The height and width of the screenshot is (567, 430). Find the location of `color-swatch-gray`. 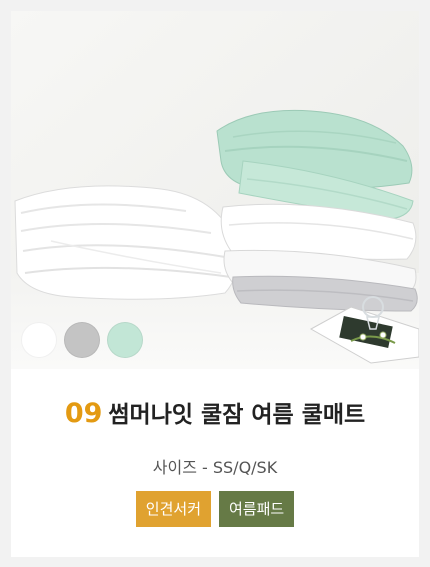

color-swatch-gray is located at coordinates (82, 340).